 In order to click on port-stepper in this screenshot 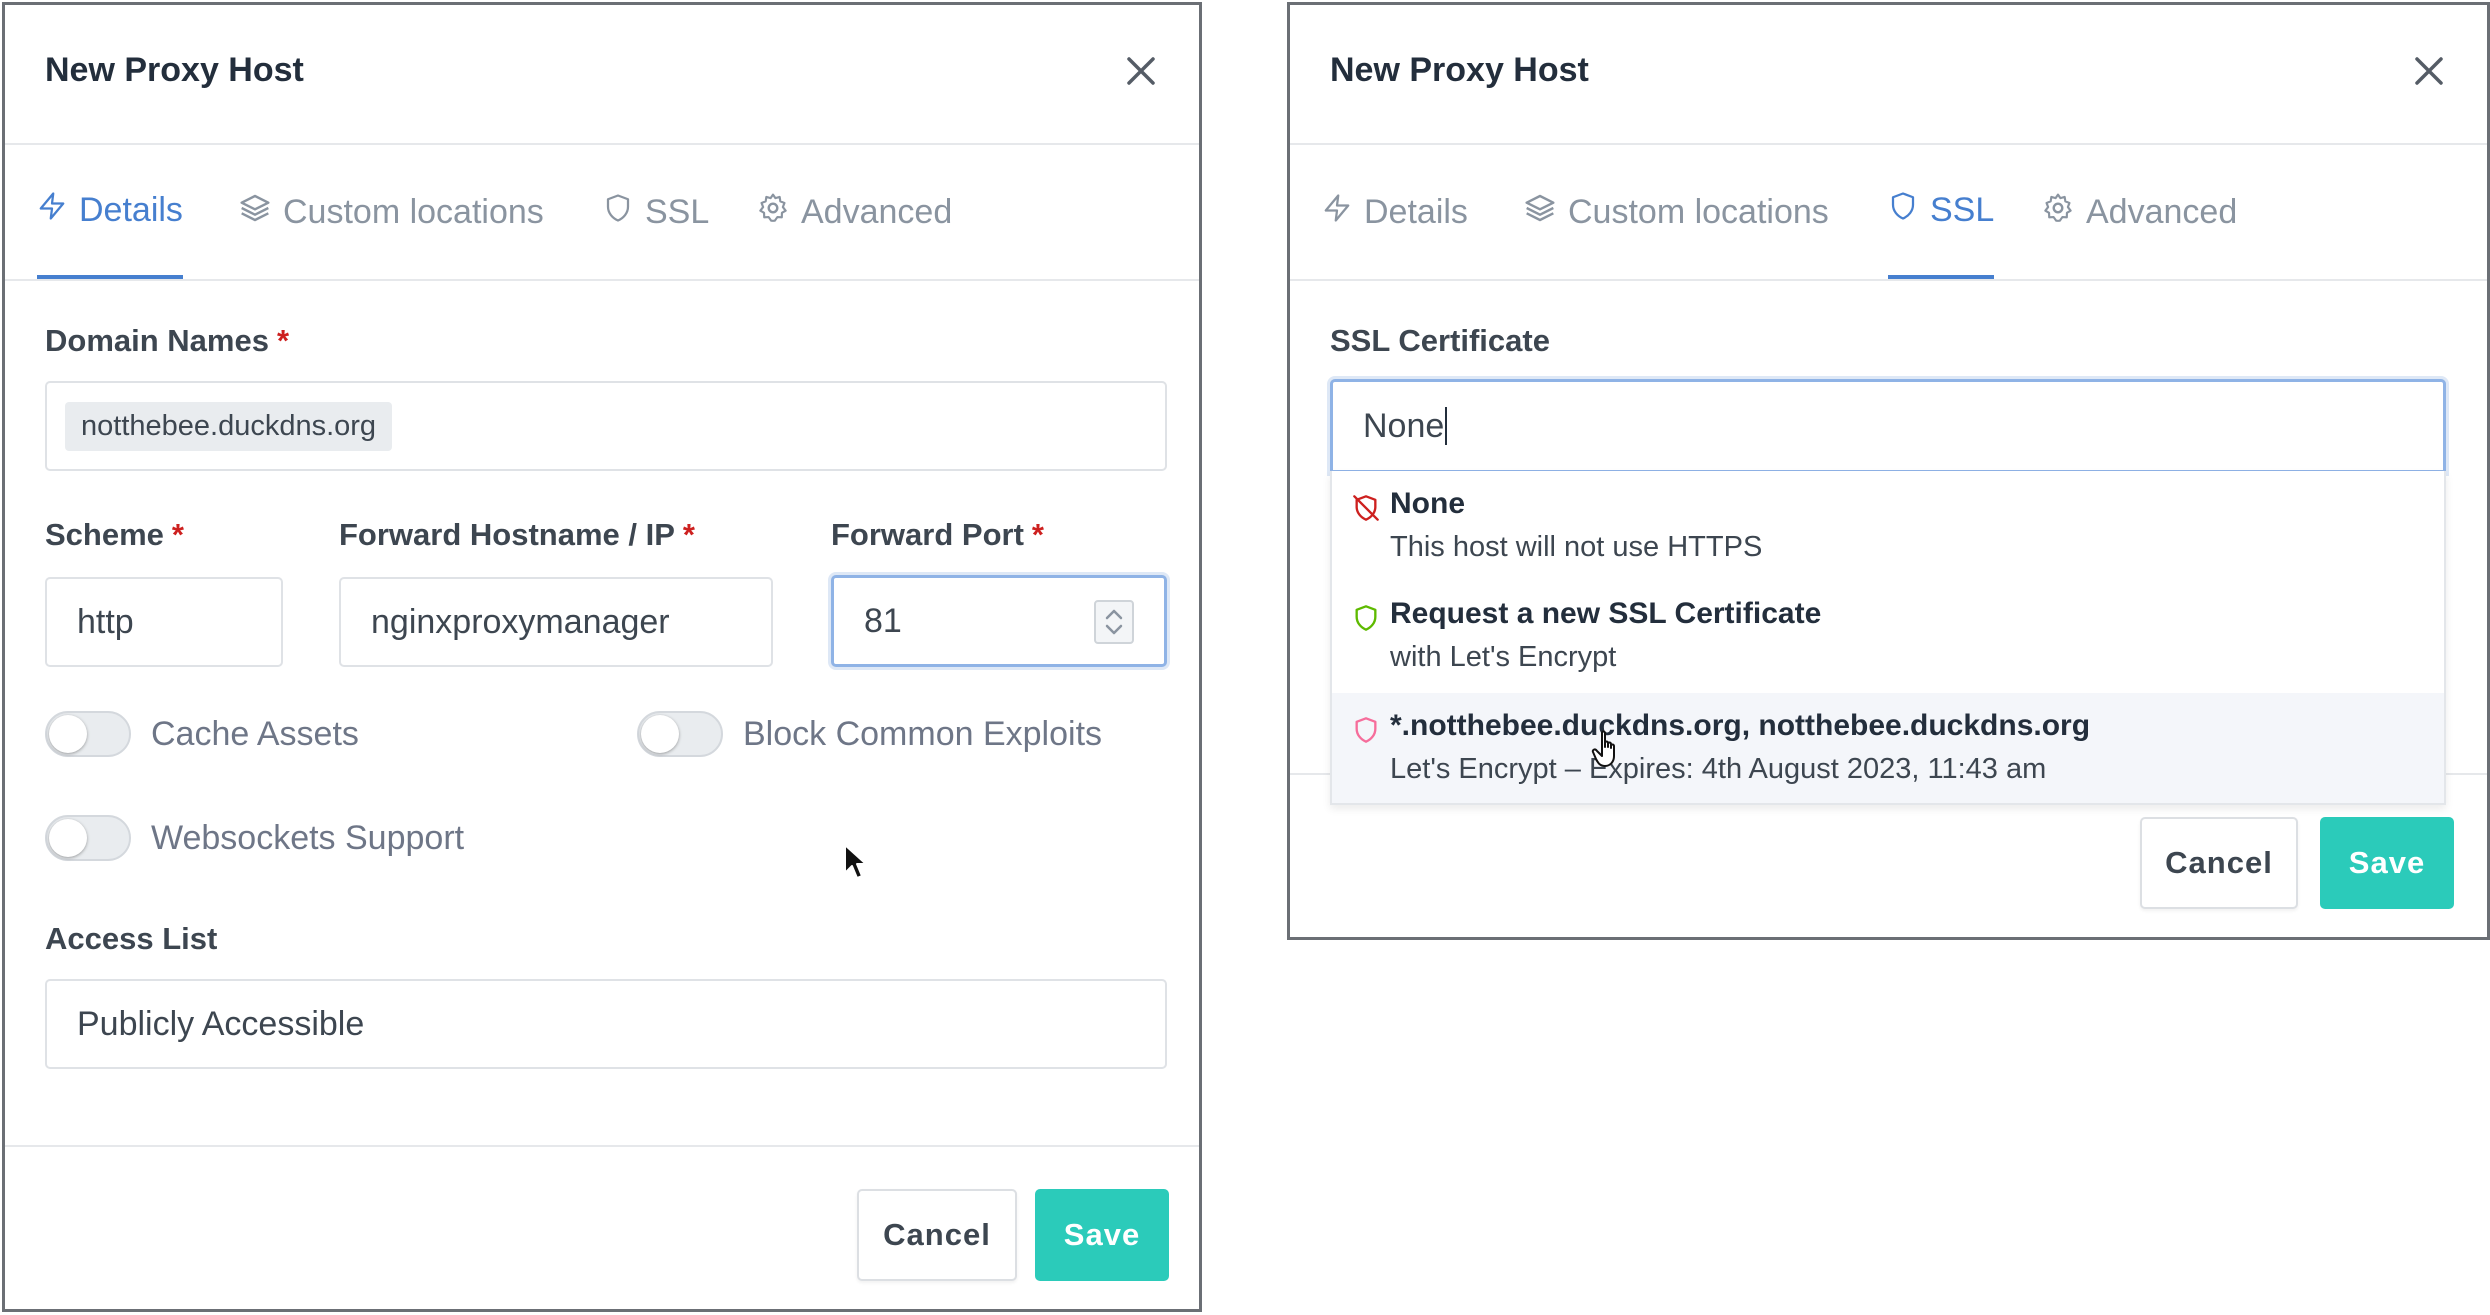, I will do `click(1114, 622)`.